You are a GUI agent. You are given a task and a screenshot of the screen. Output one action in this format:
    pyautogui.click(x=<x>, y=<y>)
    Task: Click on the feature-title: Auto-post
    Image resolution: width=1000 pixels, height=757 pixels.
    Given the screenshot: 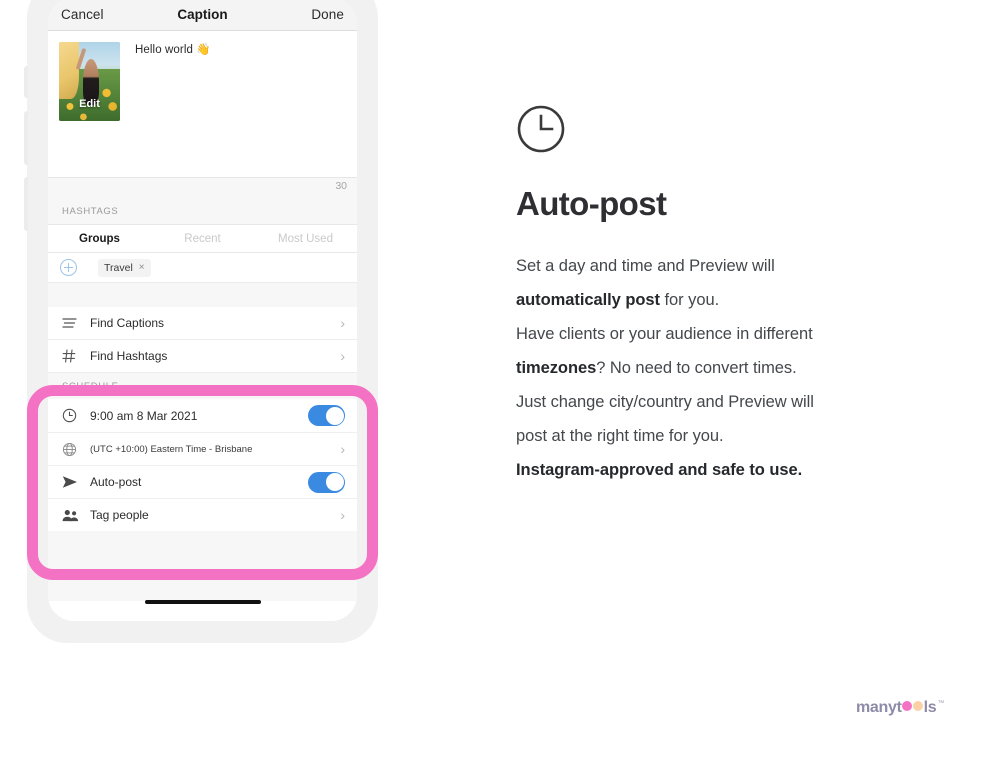 What is the action you would take?
    pyautogui.click(x=591, y=203)
    